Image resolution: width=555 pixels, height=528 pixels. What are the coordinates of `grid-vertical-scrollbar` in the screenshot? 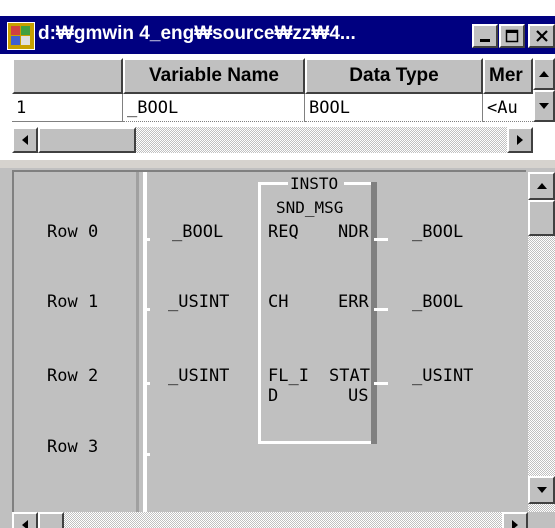 It's located at (544, 90).